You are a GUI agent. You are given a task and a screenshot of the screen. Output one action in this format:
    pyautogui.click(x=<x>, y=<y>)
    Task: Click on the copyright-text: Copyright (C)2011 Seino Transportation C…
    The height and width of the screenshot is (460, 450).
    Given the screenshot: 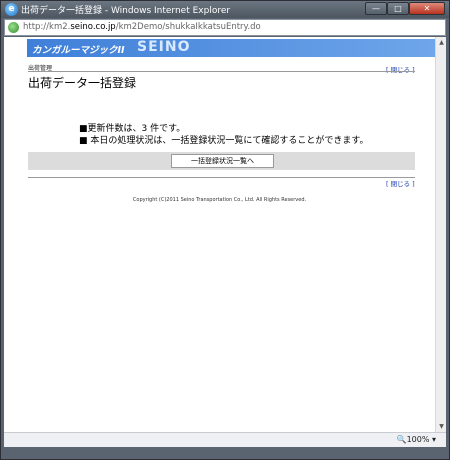 What is the action you would take?
    pyautogui.click(x=219, y=200)
    